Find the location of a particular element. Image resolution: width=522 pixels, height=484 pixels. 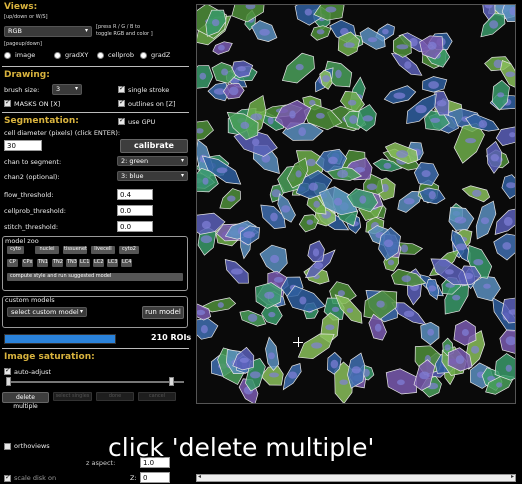

saturation-low-handle is located at coordinates (8, 381).